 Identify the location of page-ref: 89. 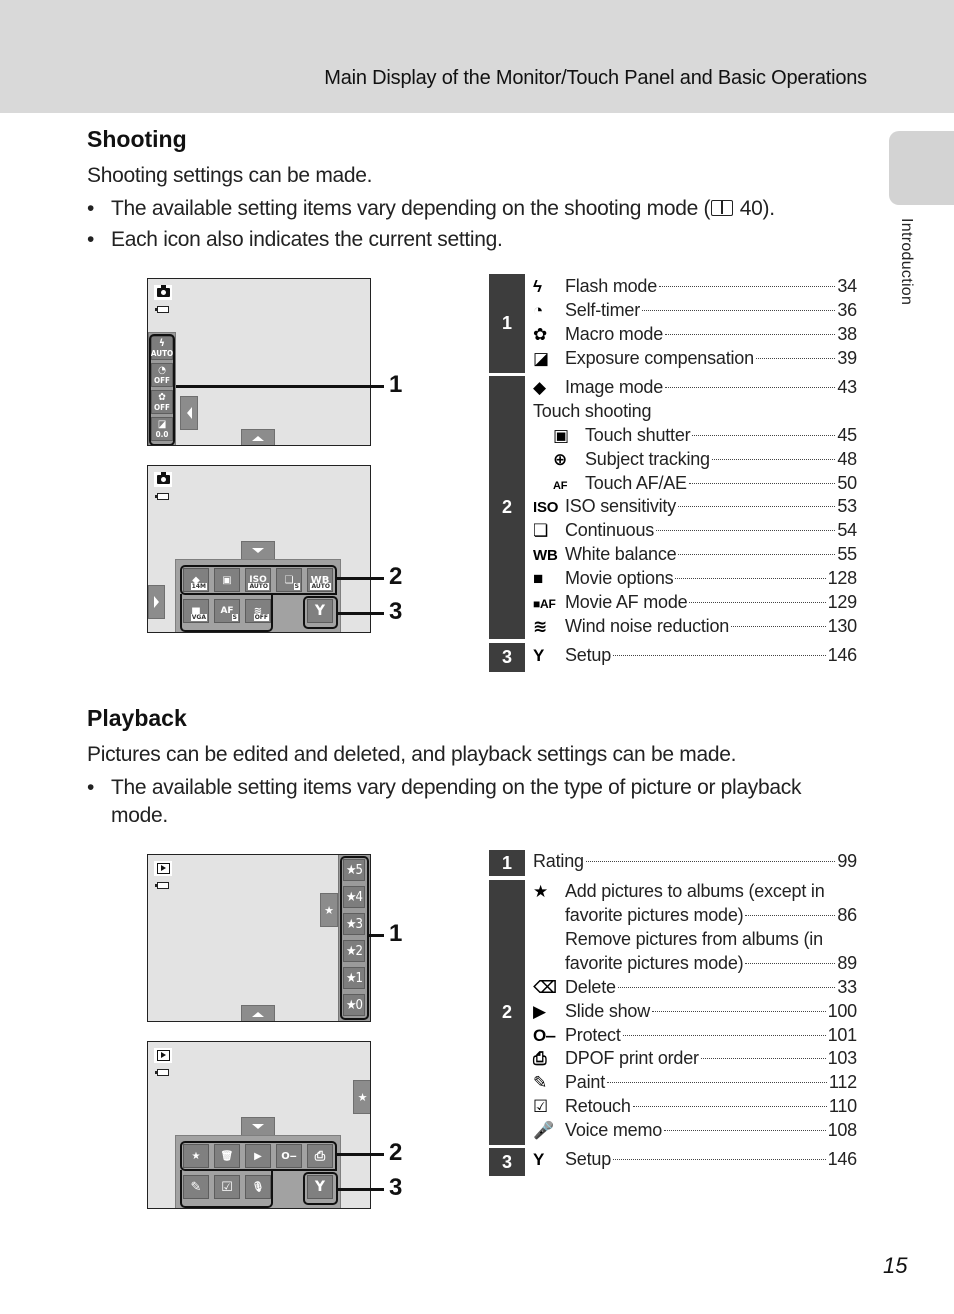
(847, 963).